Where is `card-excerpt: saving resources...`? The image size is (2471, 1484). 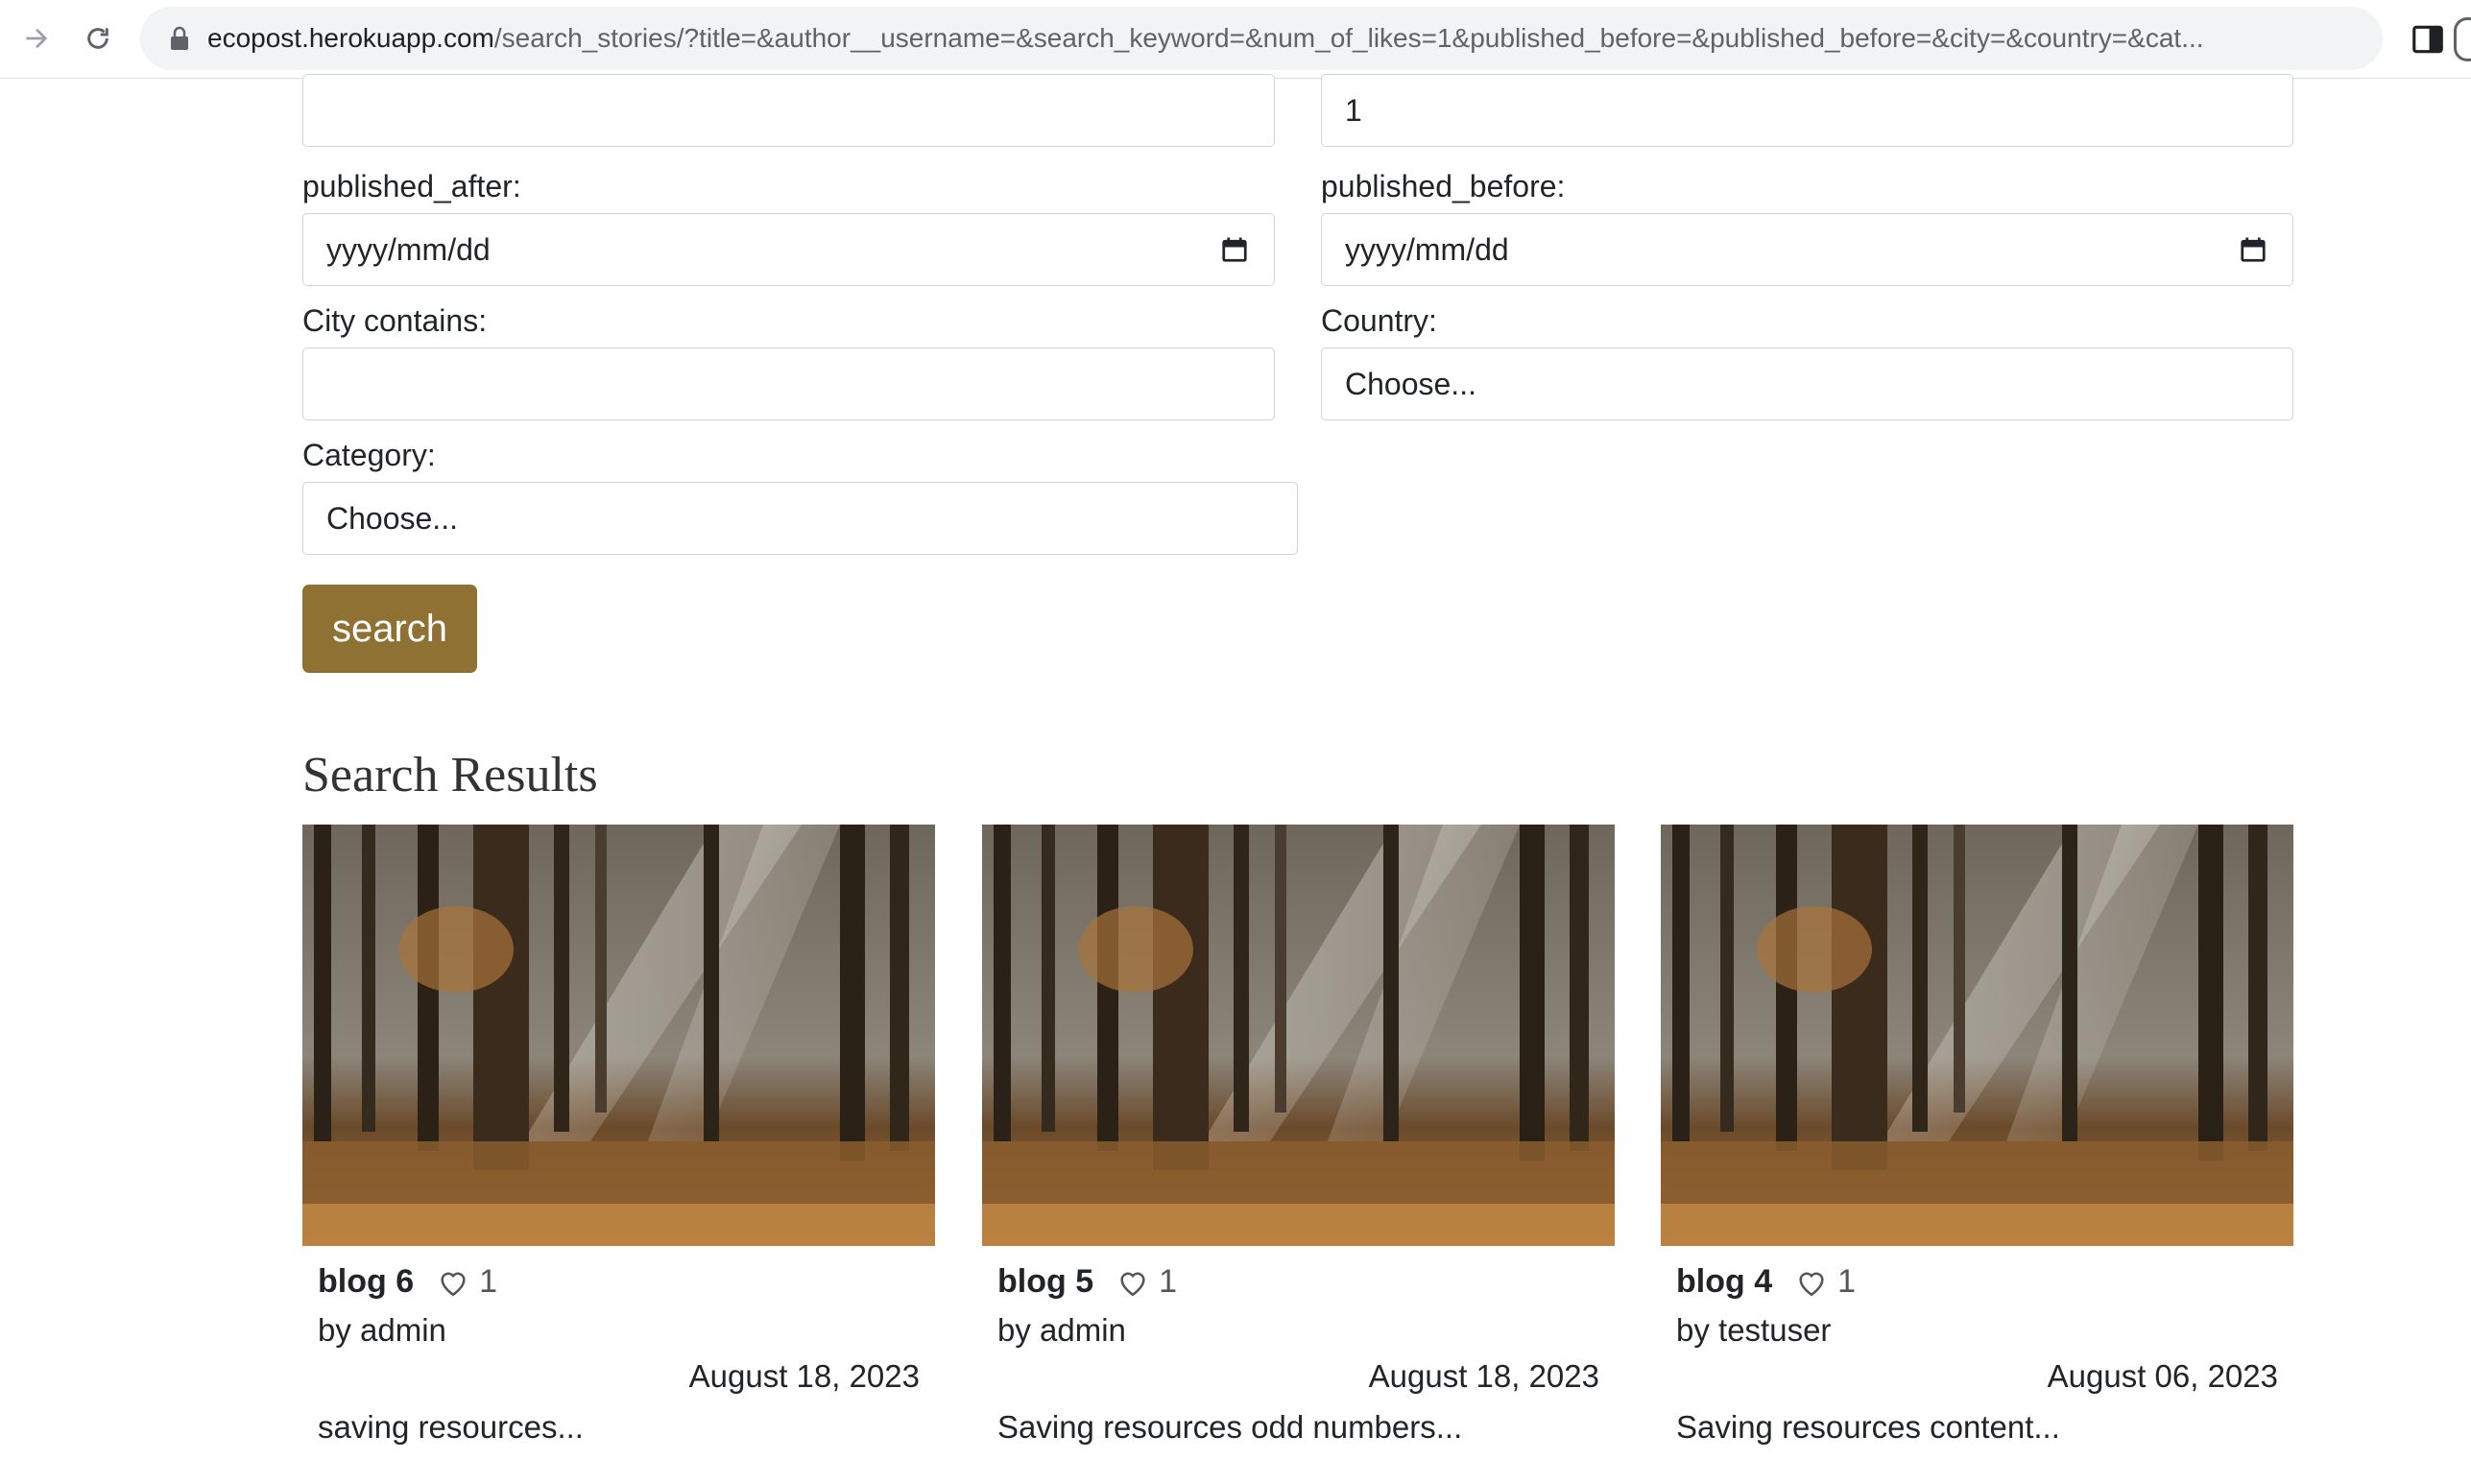 card-excerpt: saving resources... is located at coordinates (451, 1427).